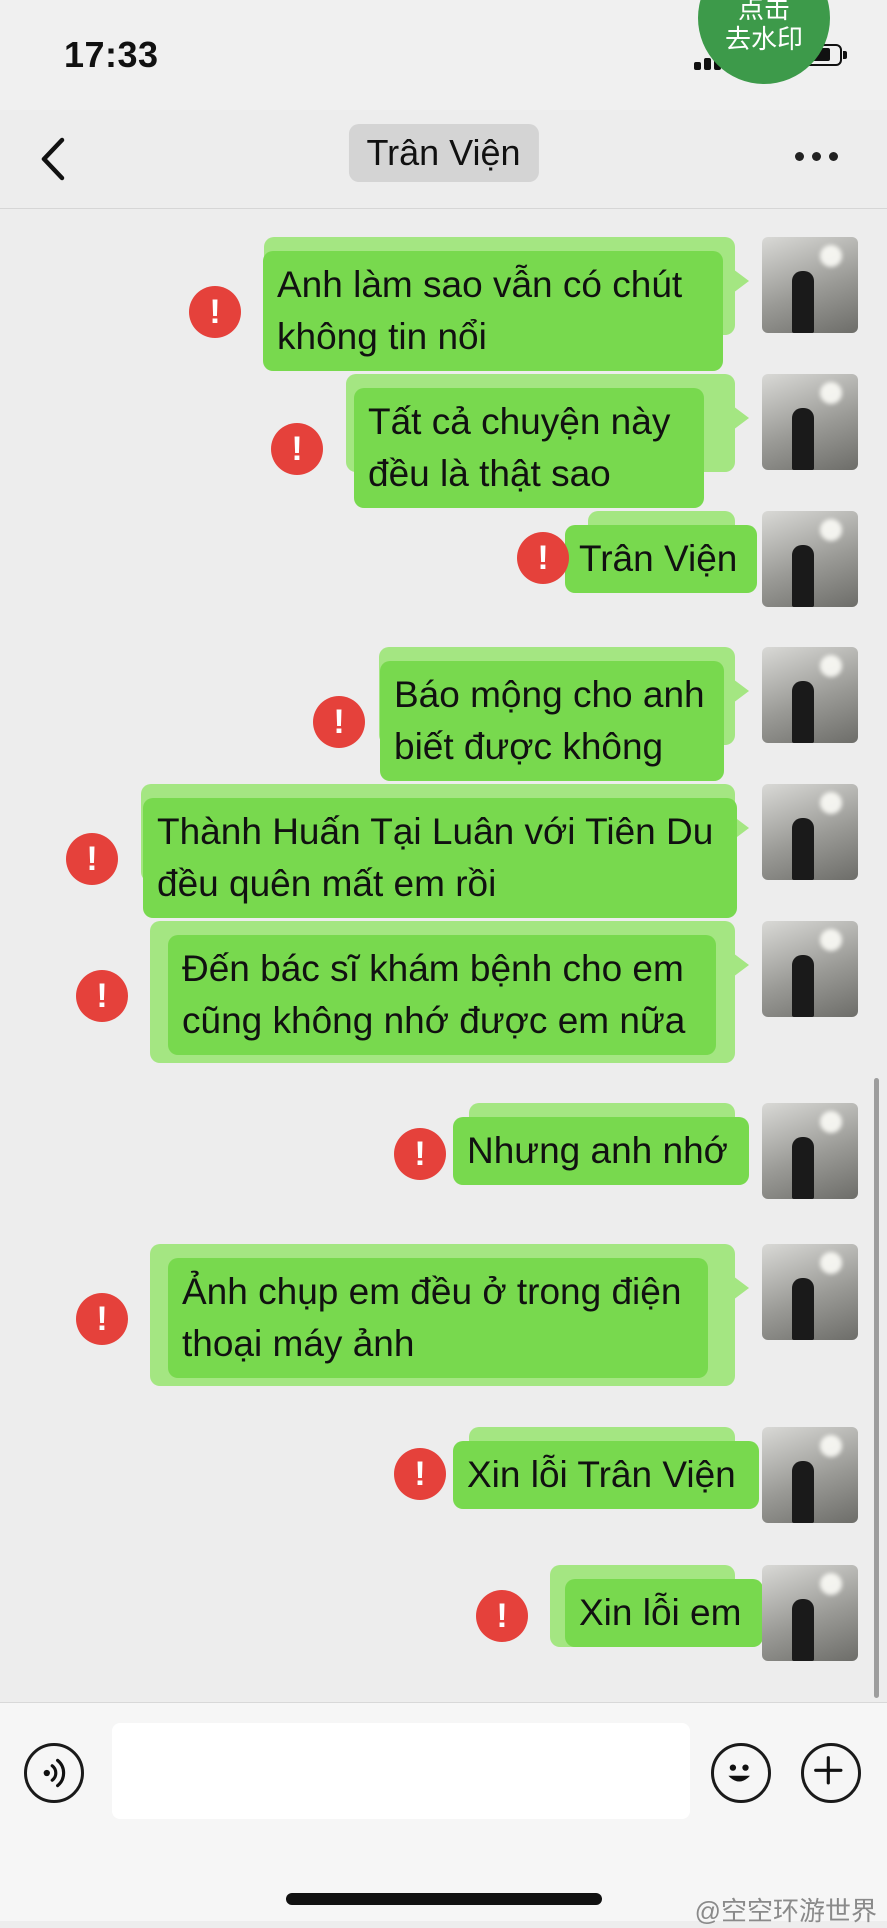  What do you see at coordinates (549, 694) in the screenshot?
I see `message-text: Báo mộng cho anh` at bounding box center [549, 694].